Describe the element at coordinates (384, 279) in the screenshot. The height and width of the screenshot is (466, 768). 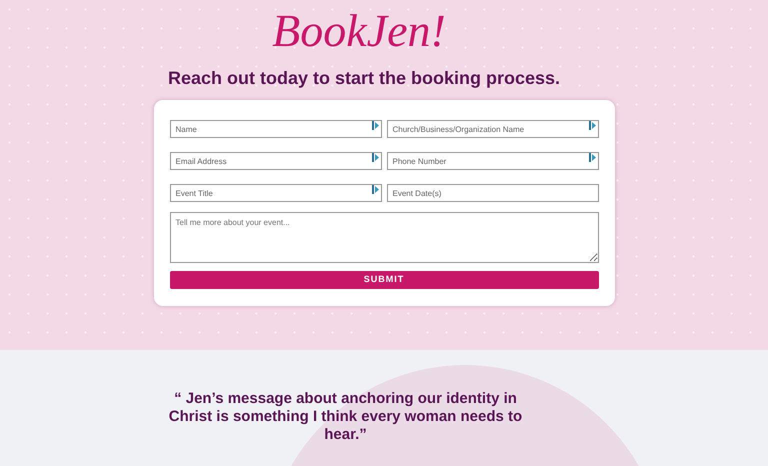
I see `submit-button: SUBMIT` at that location.